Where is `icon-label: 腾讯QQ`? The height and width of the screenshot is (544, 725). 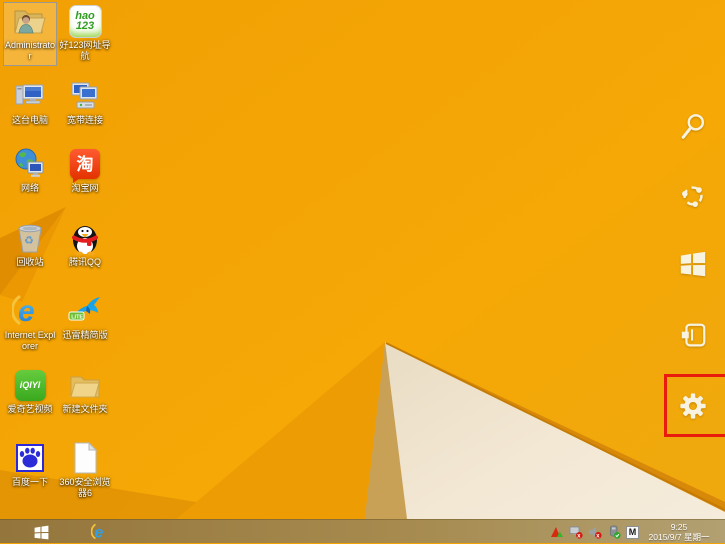 icon-label: 腾讯QQ is located at coordinates (84, 262).